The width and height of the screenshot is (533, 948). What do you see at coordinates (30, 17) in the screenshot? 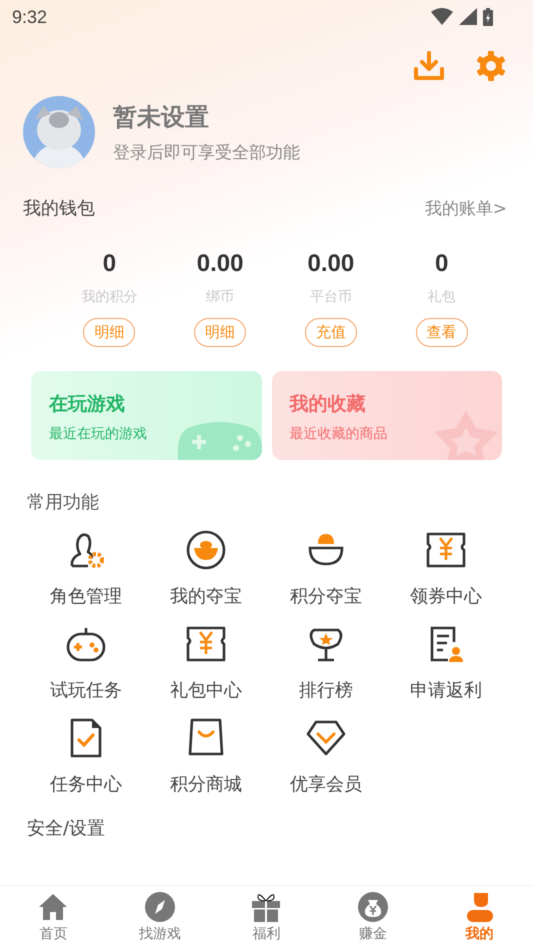
I see `status-time: 9:32` at bounding box center [30, 17].